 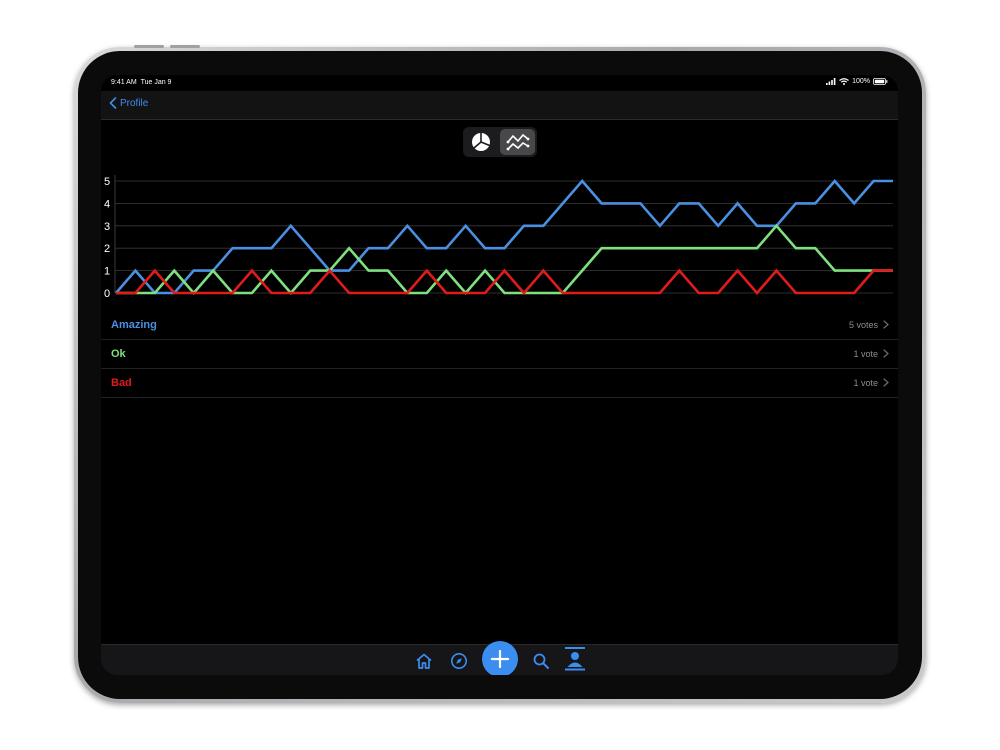 I want to click on pie-chart-icon, so click(x=480, y=141).